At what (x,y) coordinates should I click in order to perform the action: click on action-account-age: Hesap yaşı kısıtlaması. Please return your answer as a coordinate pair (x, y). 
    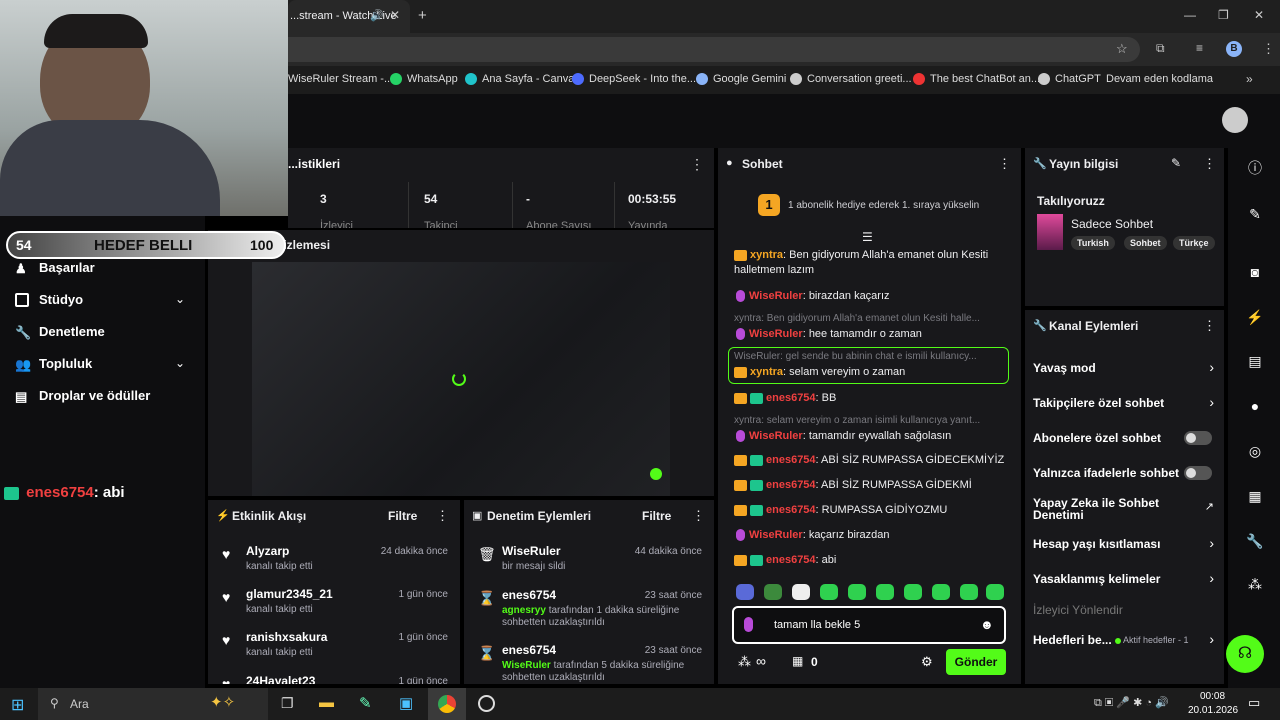
    Looking at the image, I should click on (1123, 544).